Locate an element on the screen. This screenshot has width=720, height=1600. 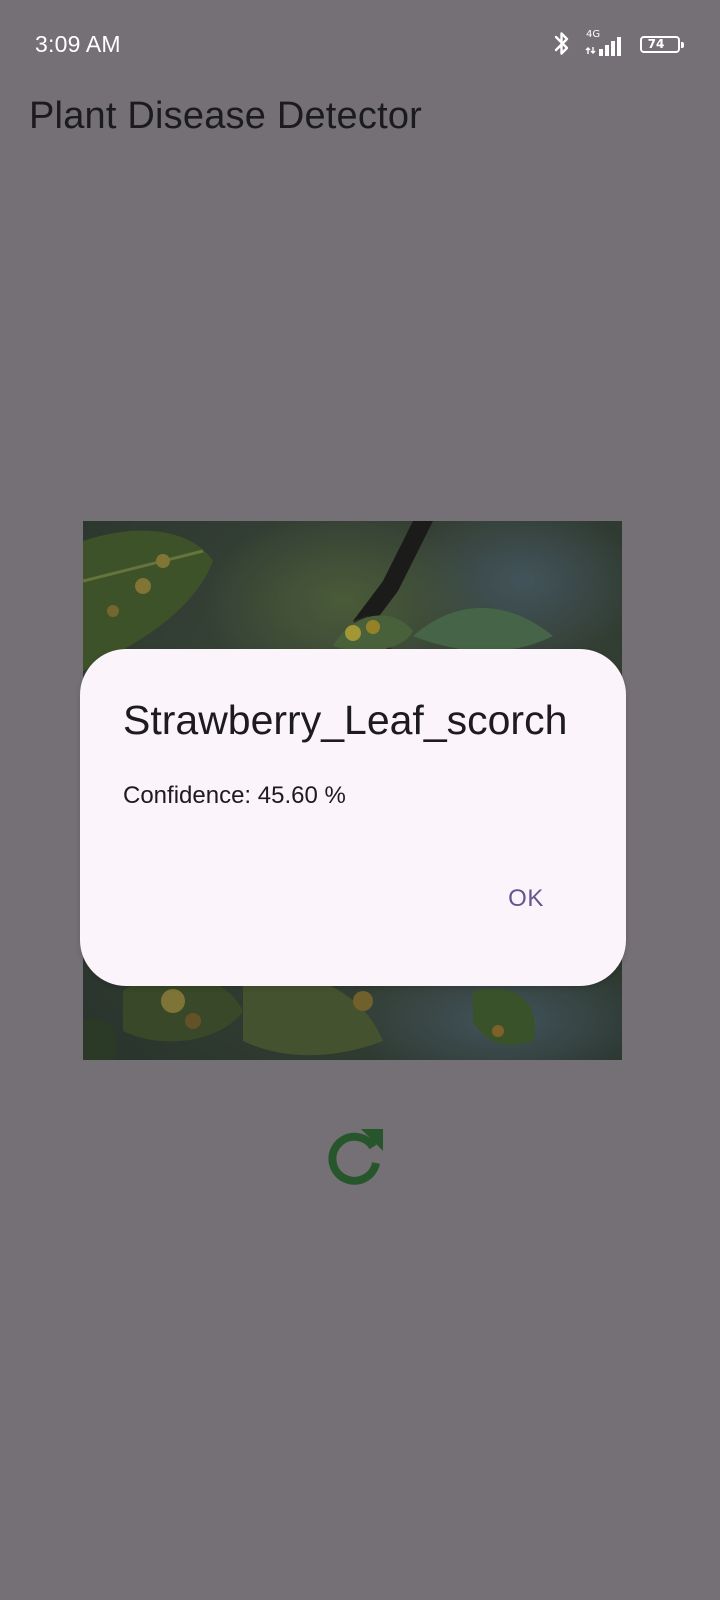
ok-button: OK is located at coordinates (526, 899).